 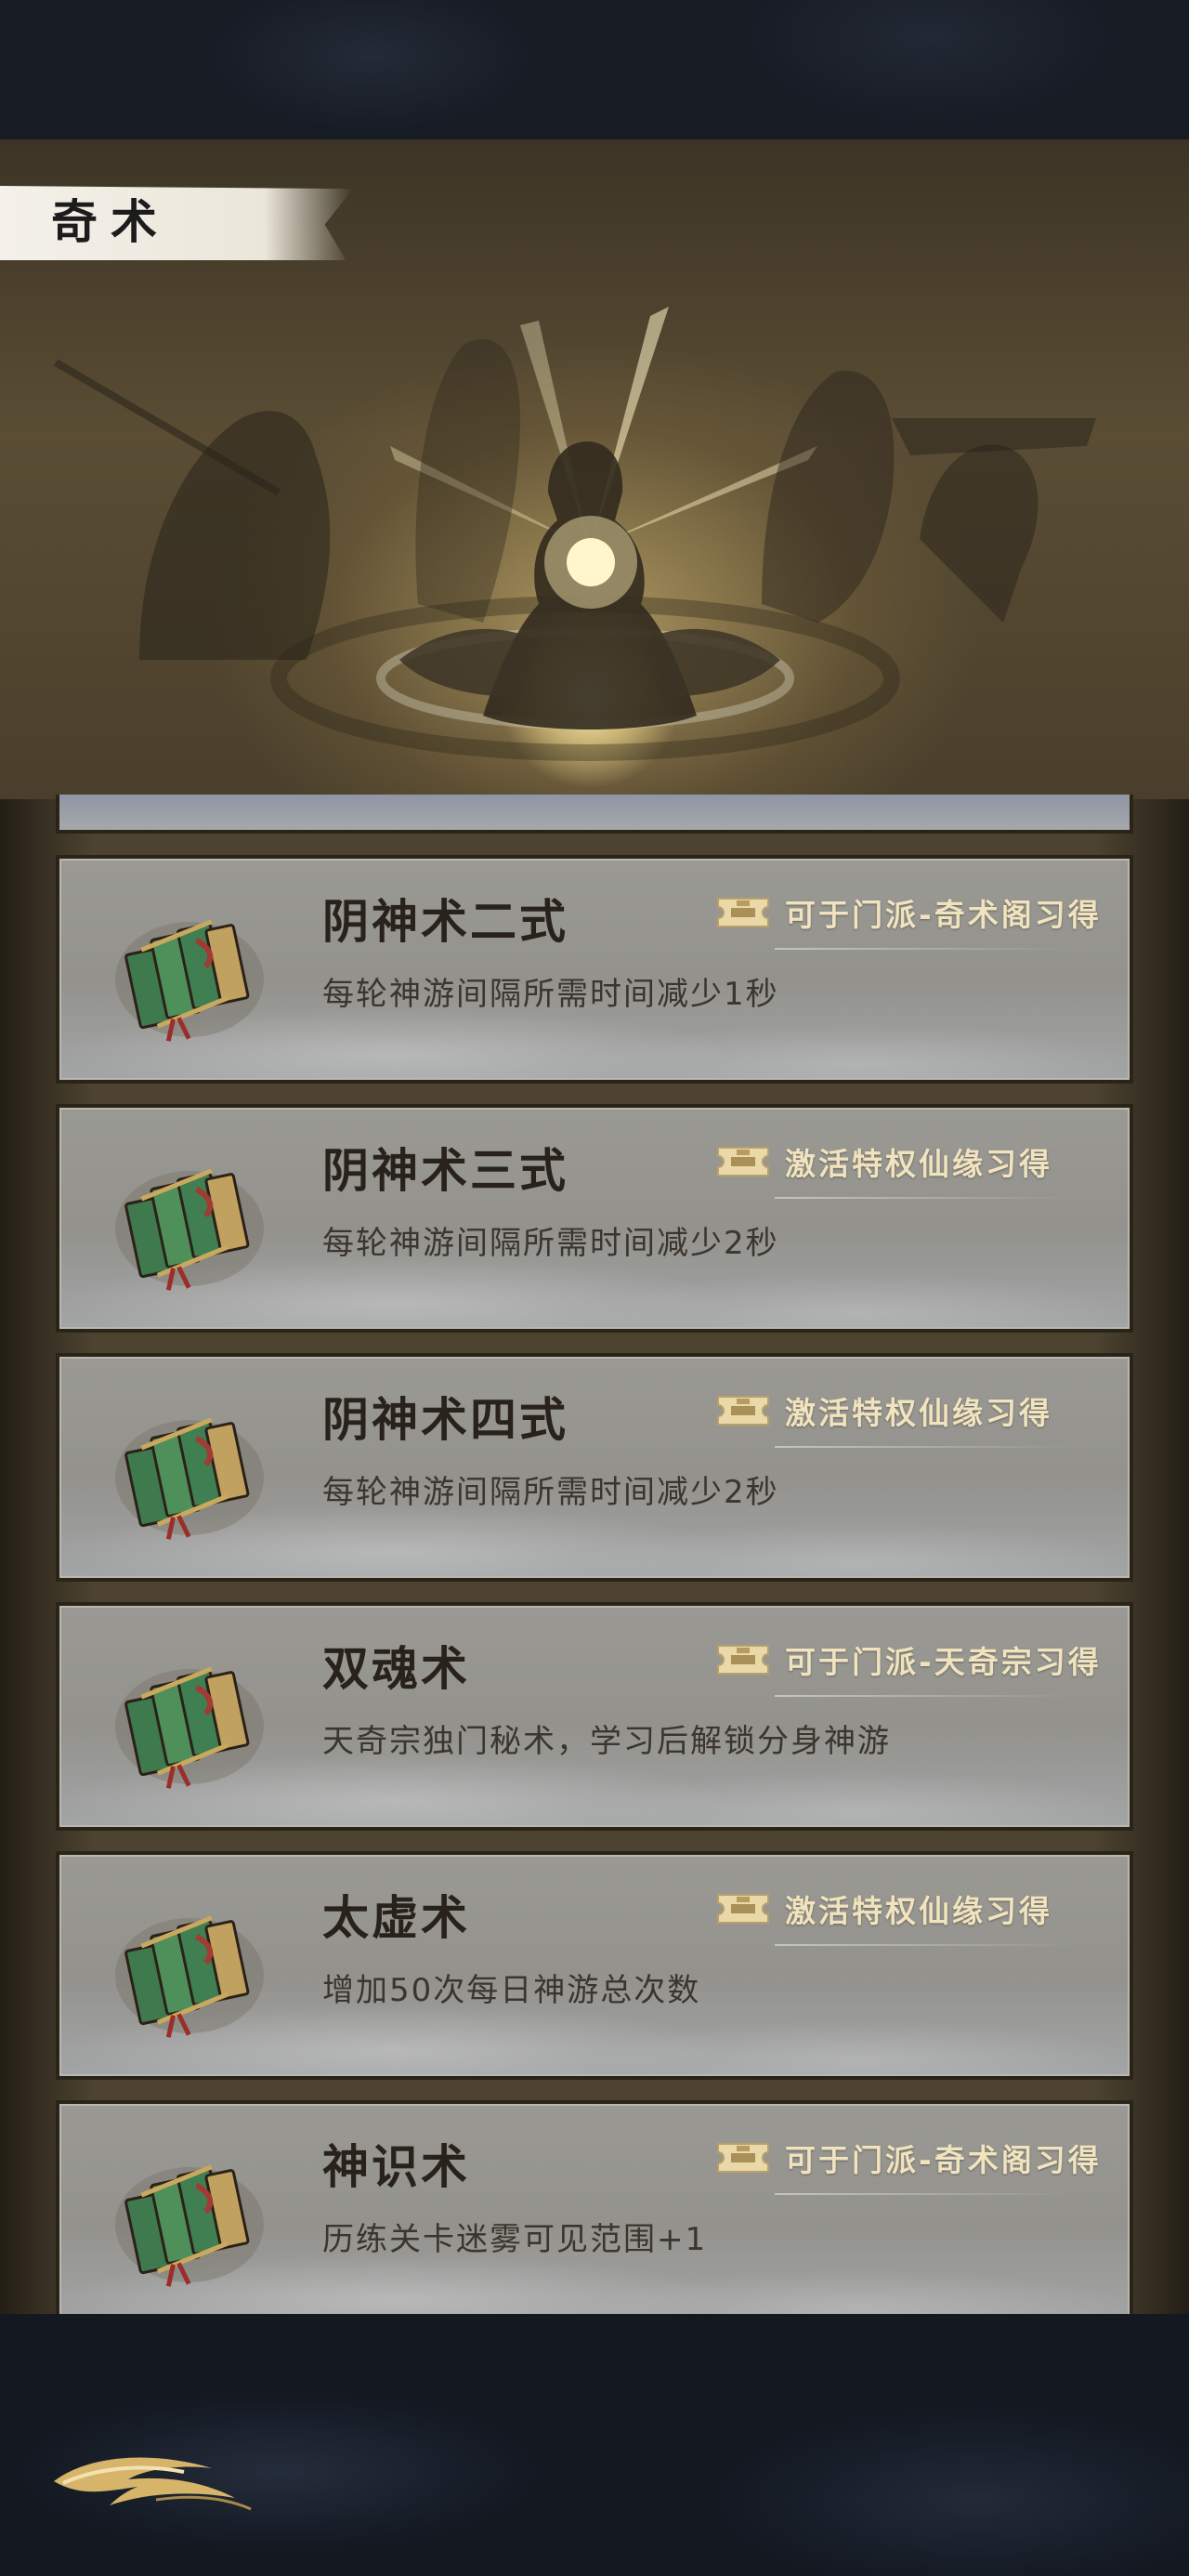 What do you see at coordinates (151, 2481) in the screenshot?
I see `ink-swirl-back-icon` at bounding box center [151, 2481].